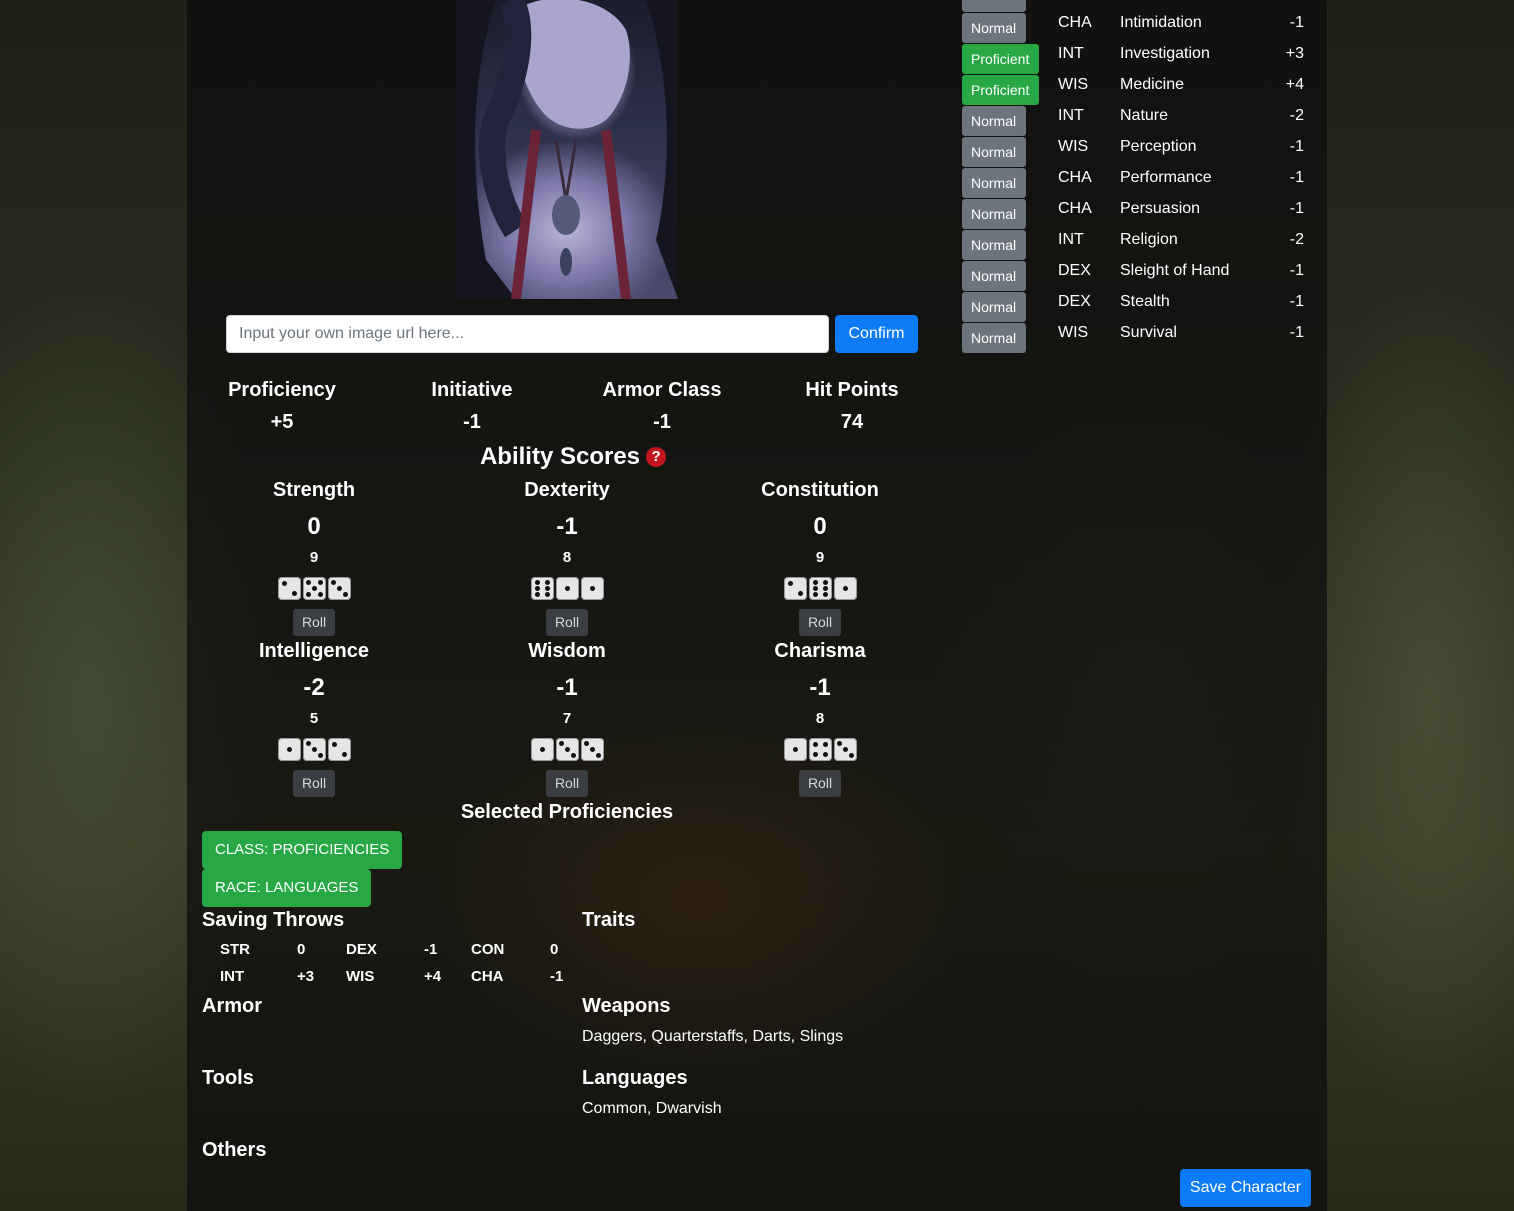 Image resolution: width=1514 pixels, height=1211 pixels. I want to click on saving-throw-ability: INT, so click(232, 976).